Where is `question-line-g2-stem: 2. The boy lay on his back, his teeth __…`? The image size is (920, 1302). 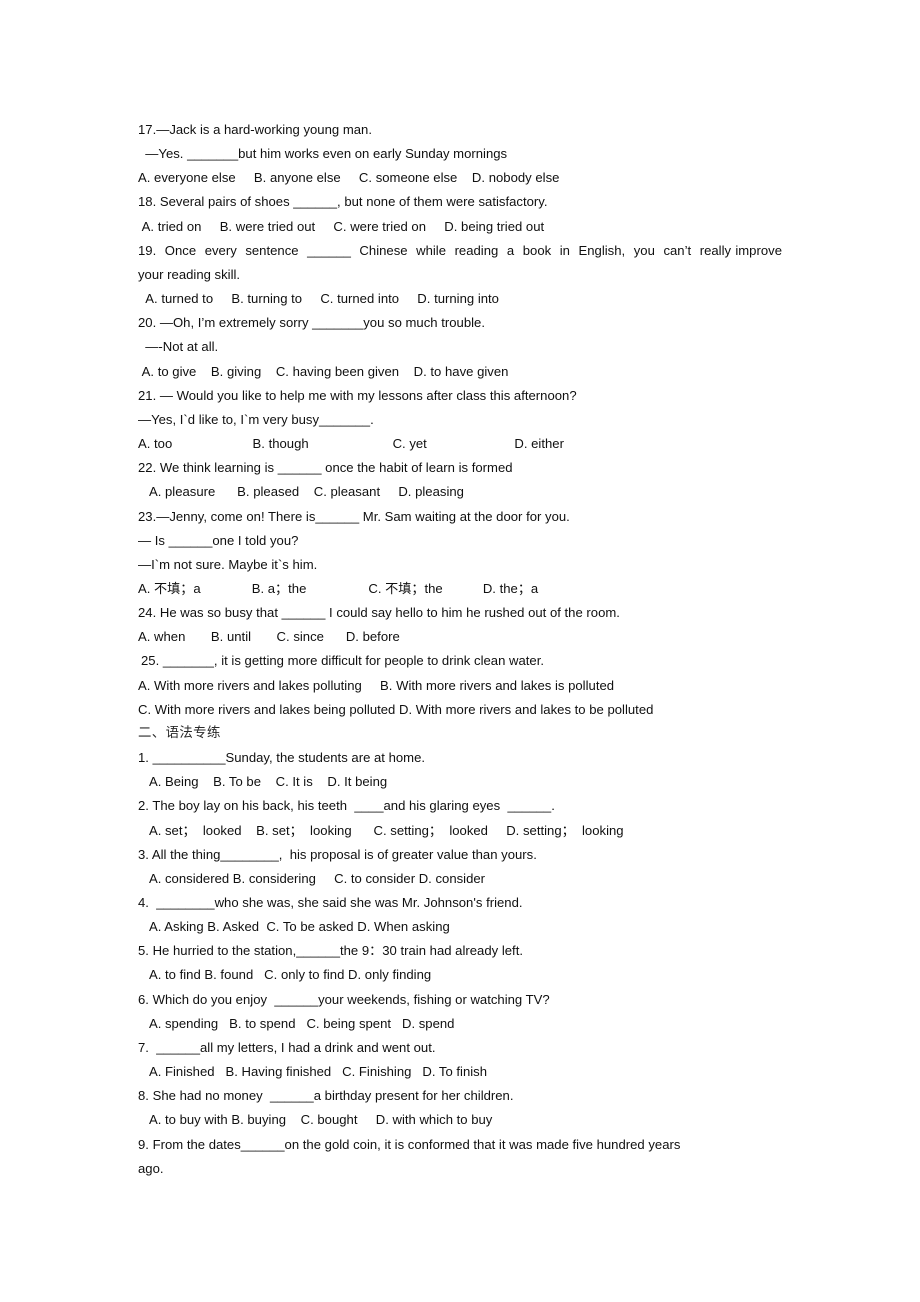
question-line-g2-stem: 2. The boy lay on his back, his teeth __… is located at coordinates (346, 806).